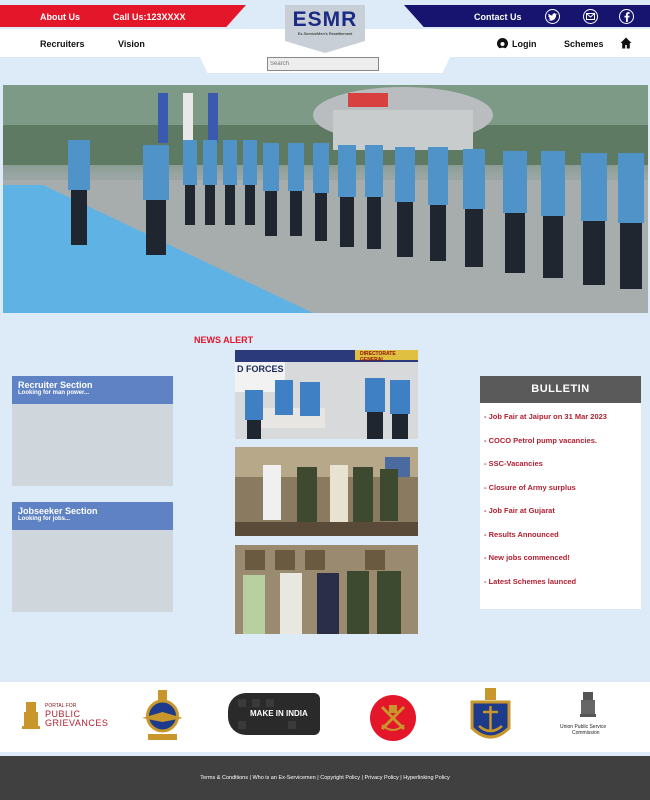 The image size is (650, 800). Describe the element at coordinates (31, 717) in the screenshot. I see `public-grievances-logo` at that location.